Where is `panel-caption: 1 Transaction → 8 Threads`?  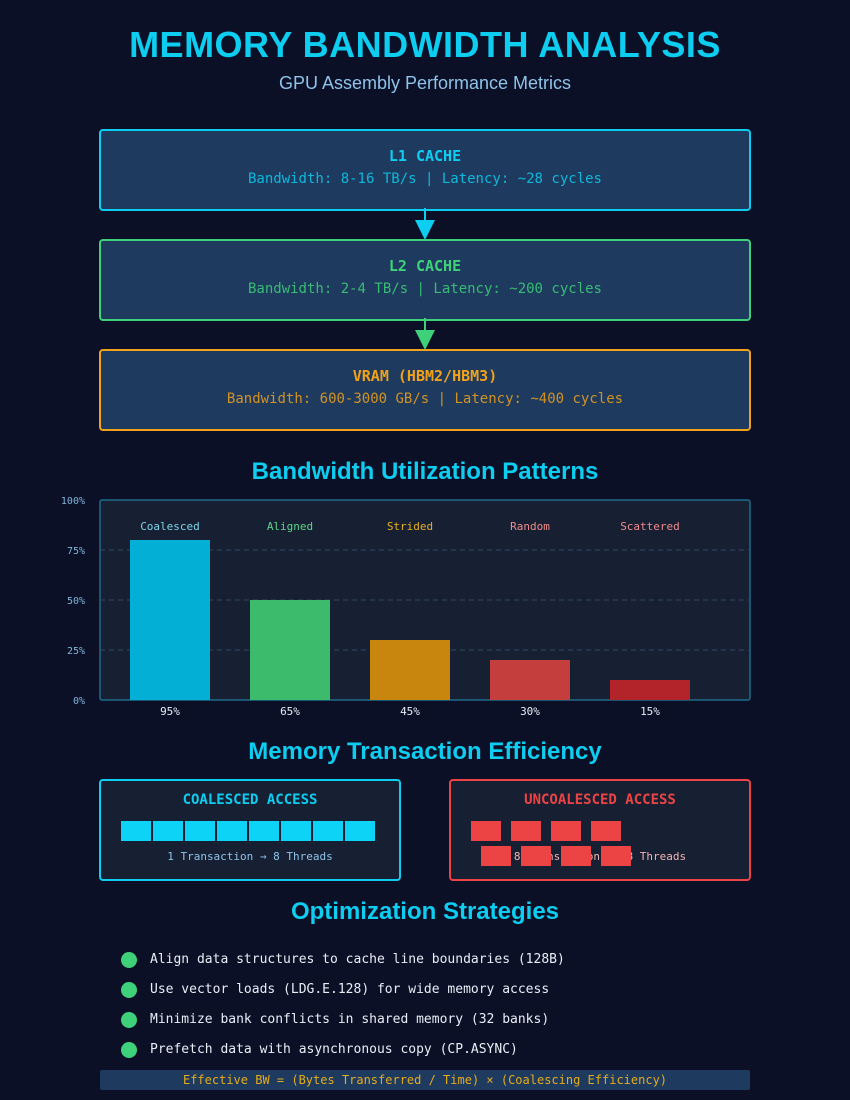
panel-caption: 1 Transaction → 8 Threads is located at coordinates (250, 856).